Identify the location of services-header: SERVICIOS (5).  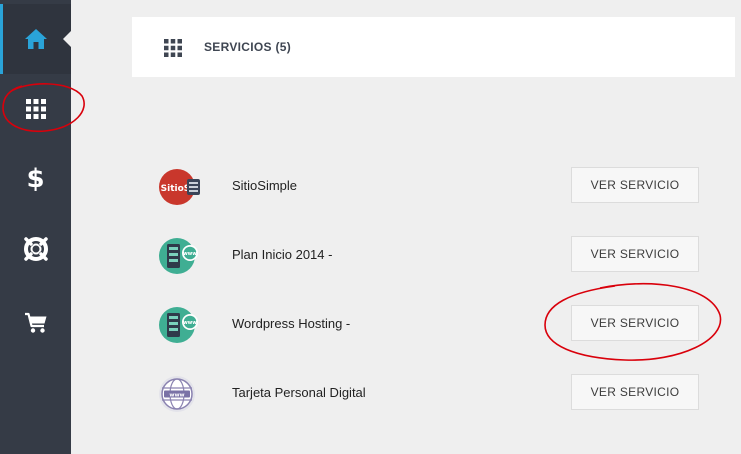
(433, 47).